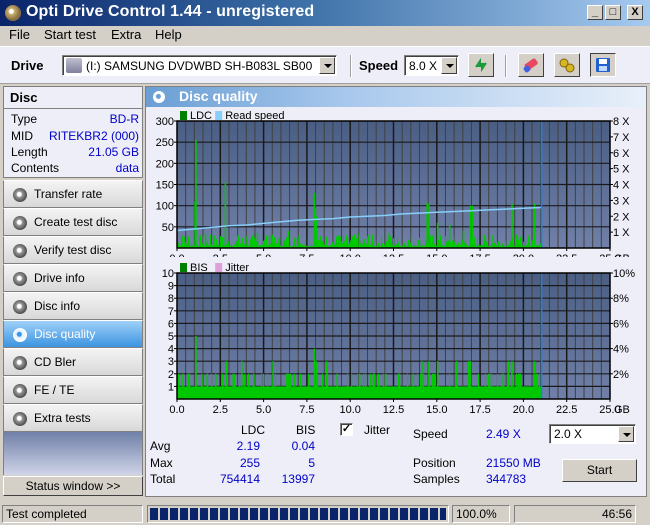 The height and width of the screenshot is (525, 650). I want to click on menu-help: Help, so click(168, 34).